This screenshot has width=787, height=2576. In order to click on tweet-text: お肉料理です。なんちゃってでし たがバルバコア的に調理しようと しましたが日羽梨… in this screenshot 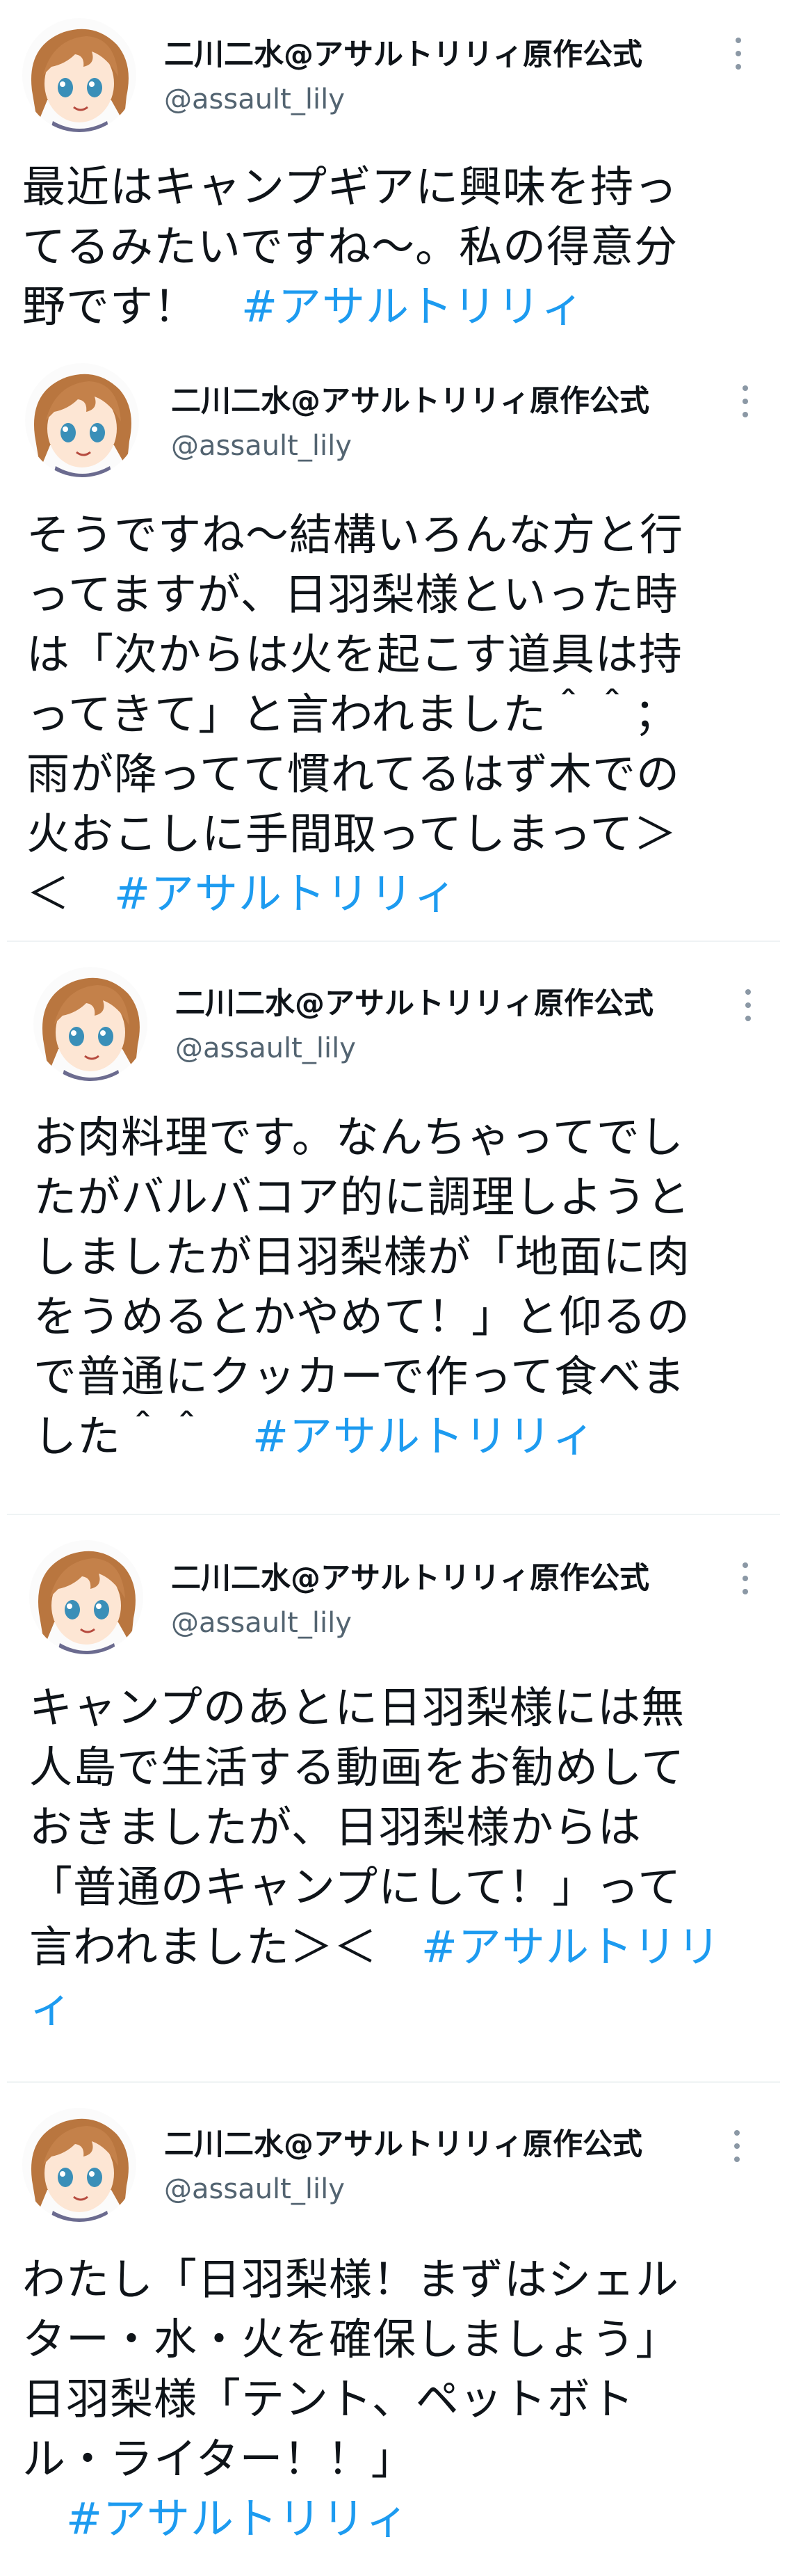, I will do `click(361, 1286)`.